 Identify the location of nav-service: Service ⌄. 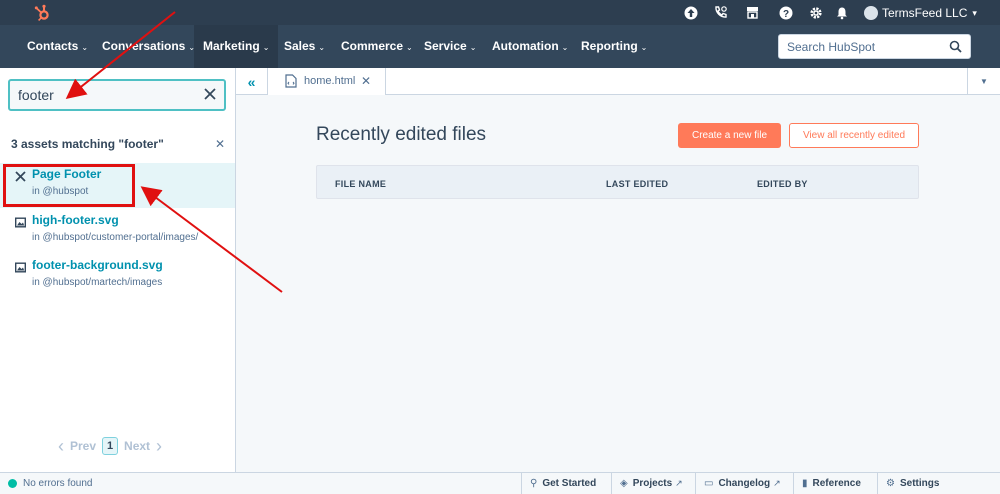
(450, 46).